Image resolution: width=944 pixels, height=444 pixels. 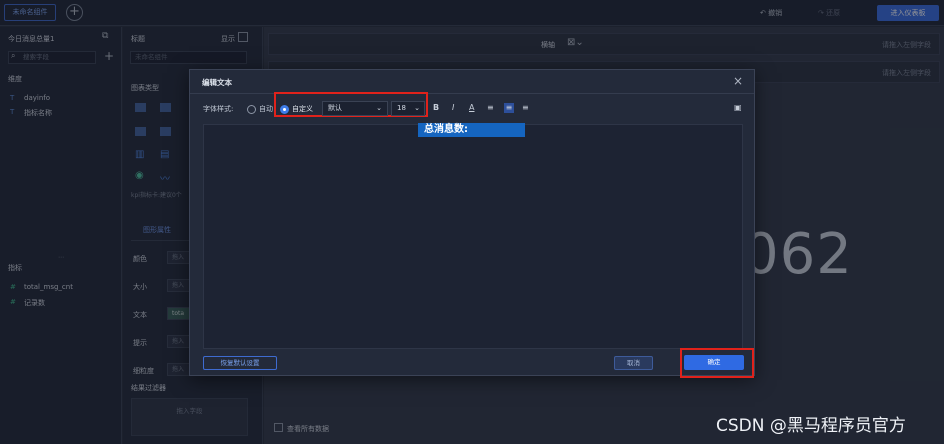 What do you see at coordinates (266, 109) in the screenshot?
I see `auto-radio-label: 自动` at bounding box center [266, 109].